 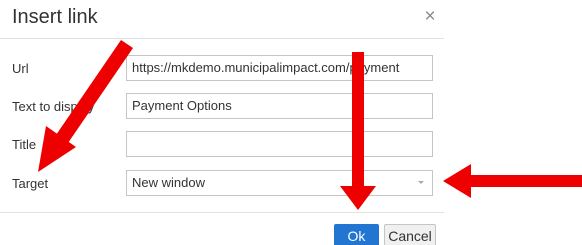 I want to click on close-icon: ×, so click(x=430, y=17).